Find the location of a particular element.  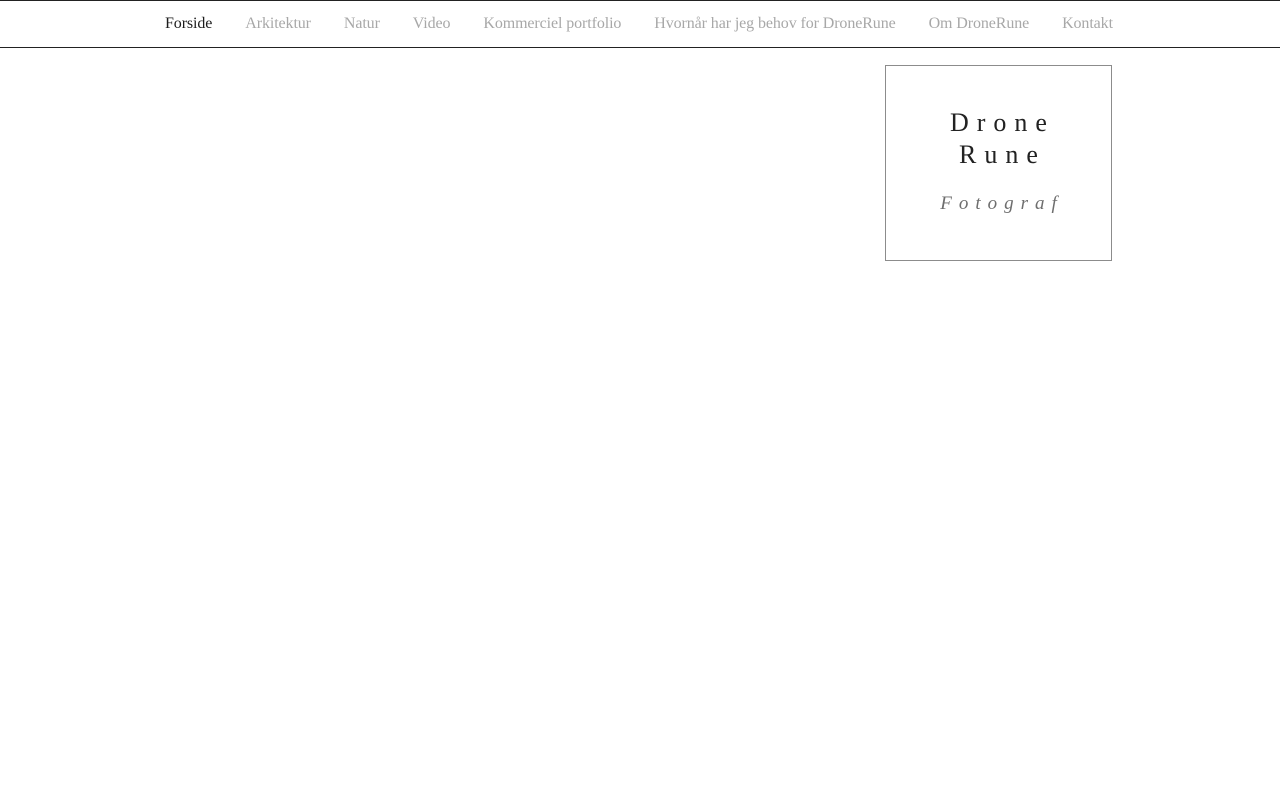

nav-item-hvornaar-behov: Hvornår har jeg behov for DroneRune is located at coordinates (774, 24).